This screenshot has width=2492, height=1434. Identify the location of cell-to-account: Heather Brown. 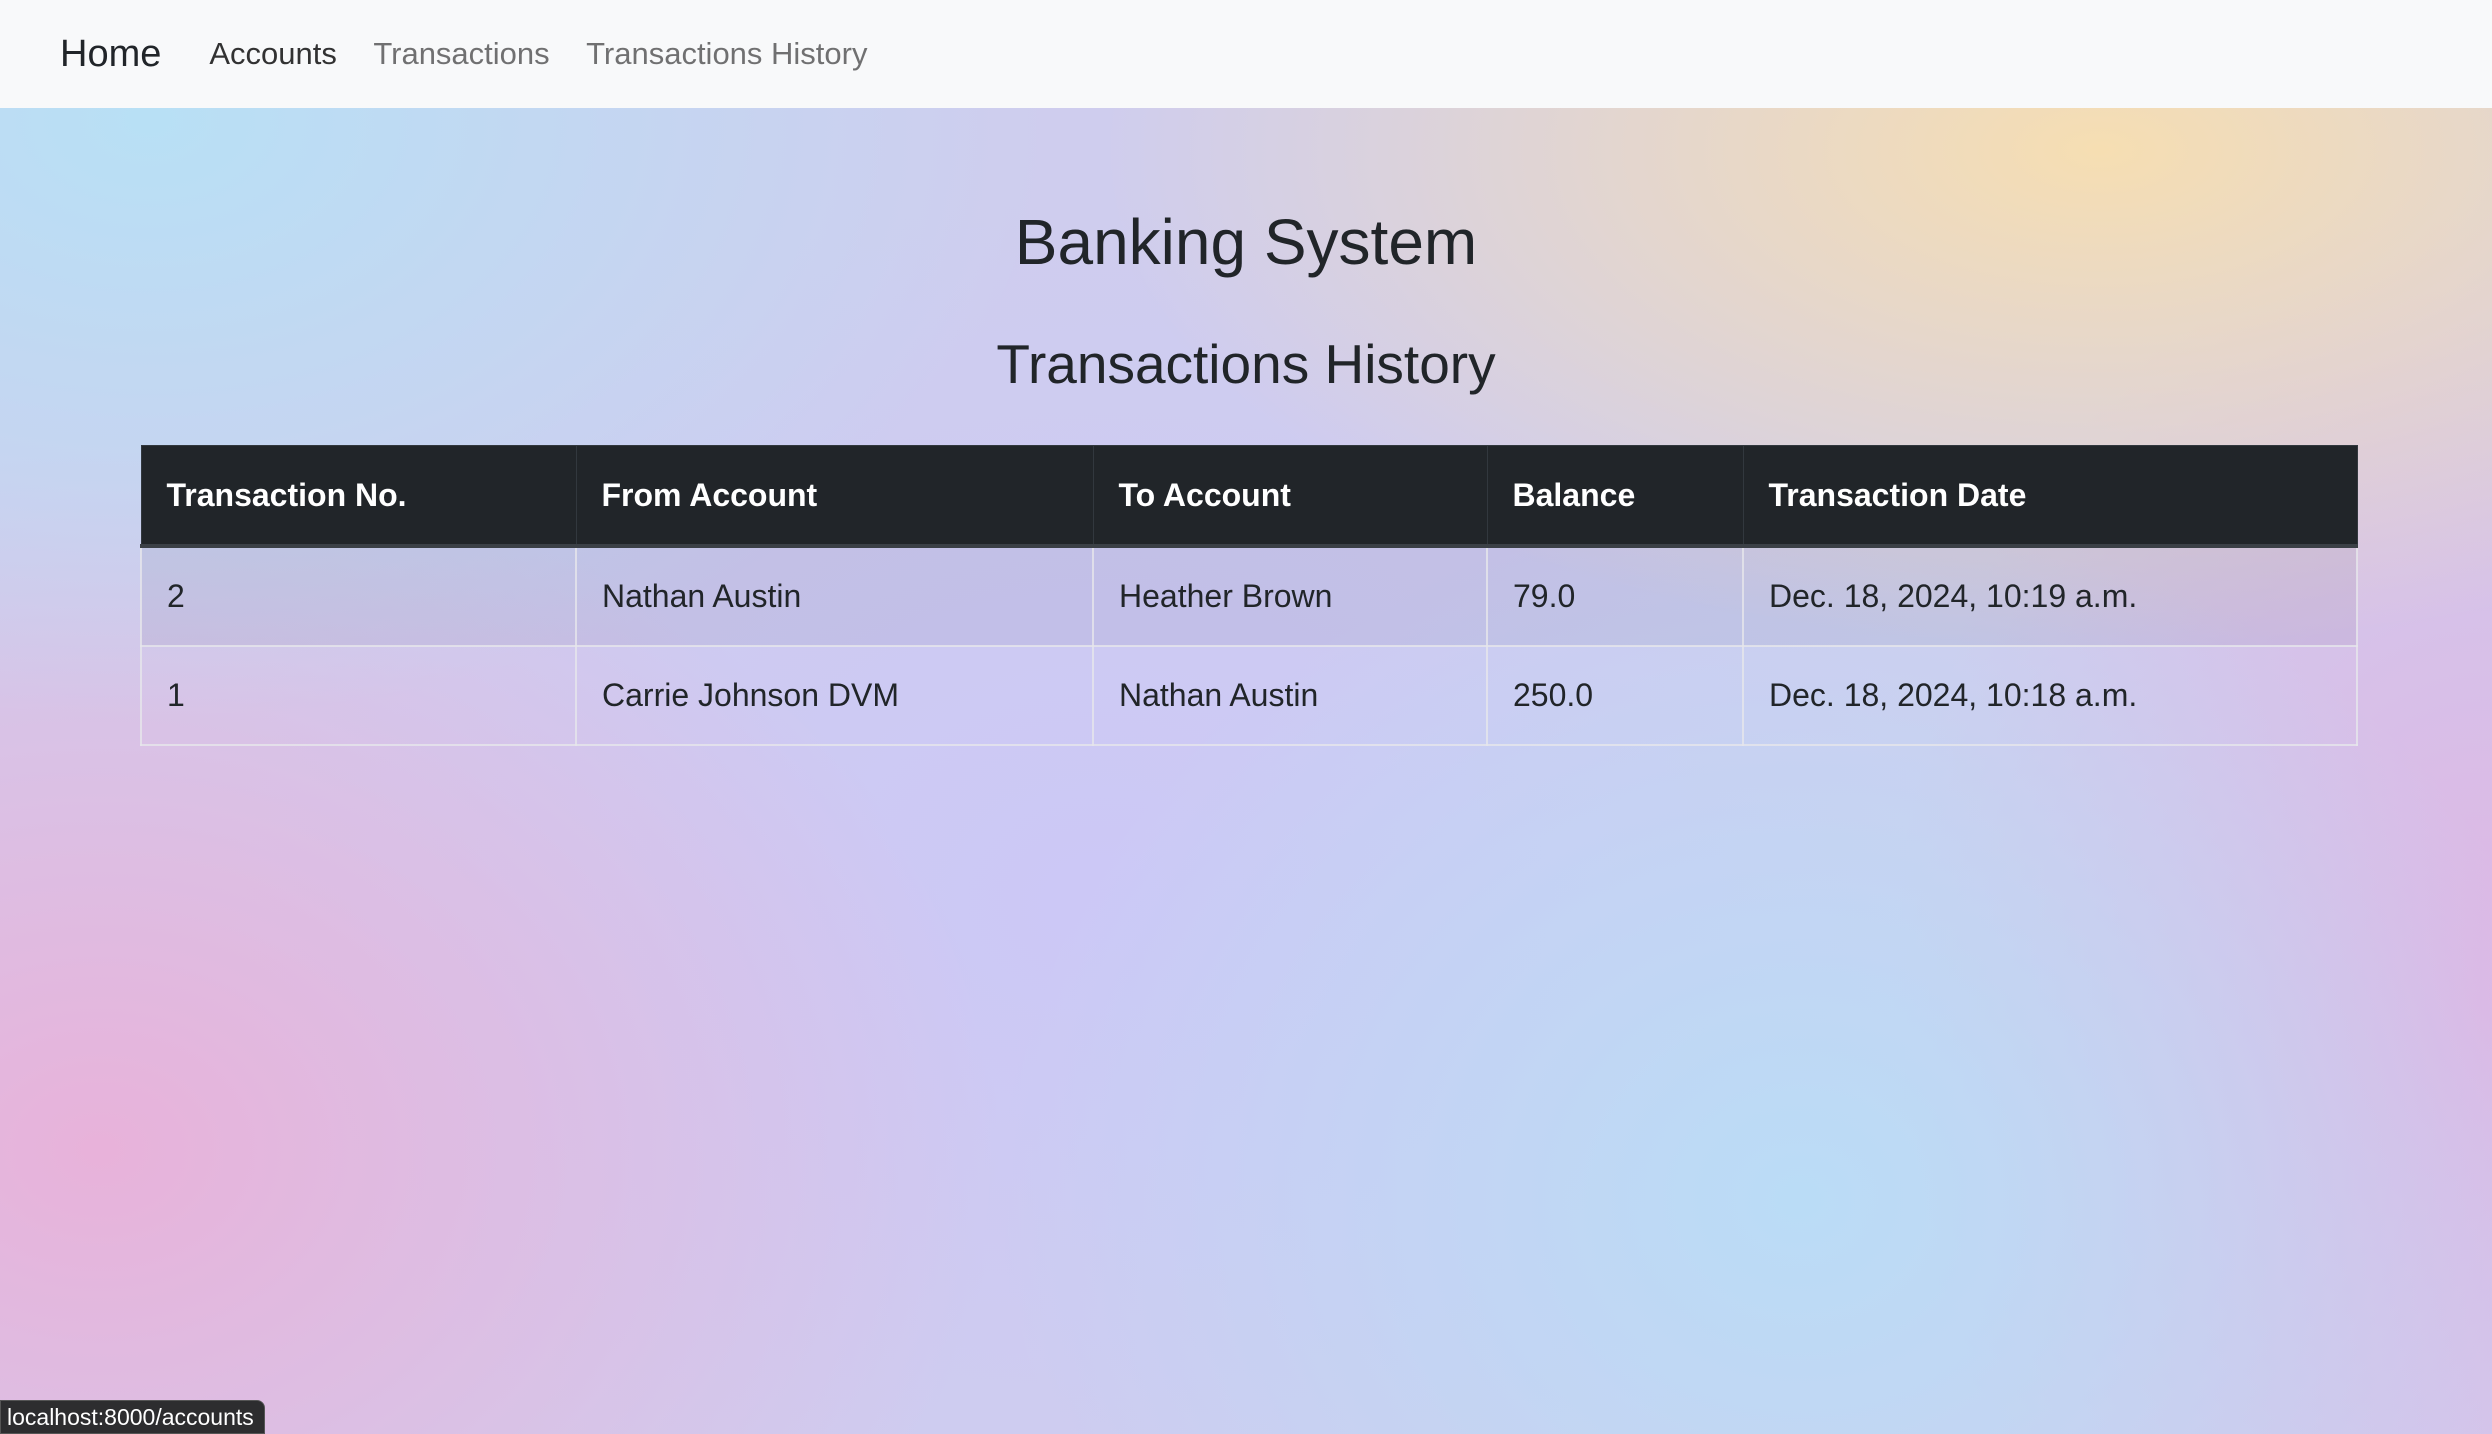
(1290, 596).